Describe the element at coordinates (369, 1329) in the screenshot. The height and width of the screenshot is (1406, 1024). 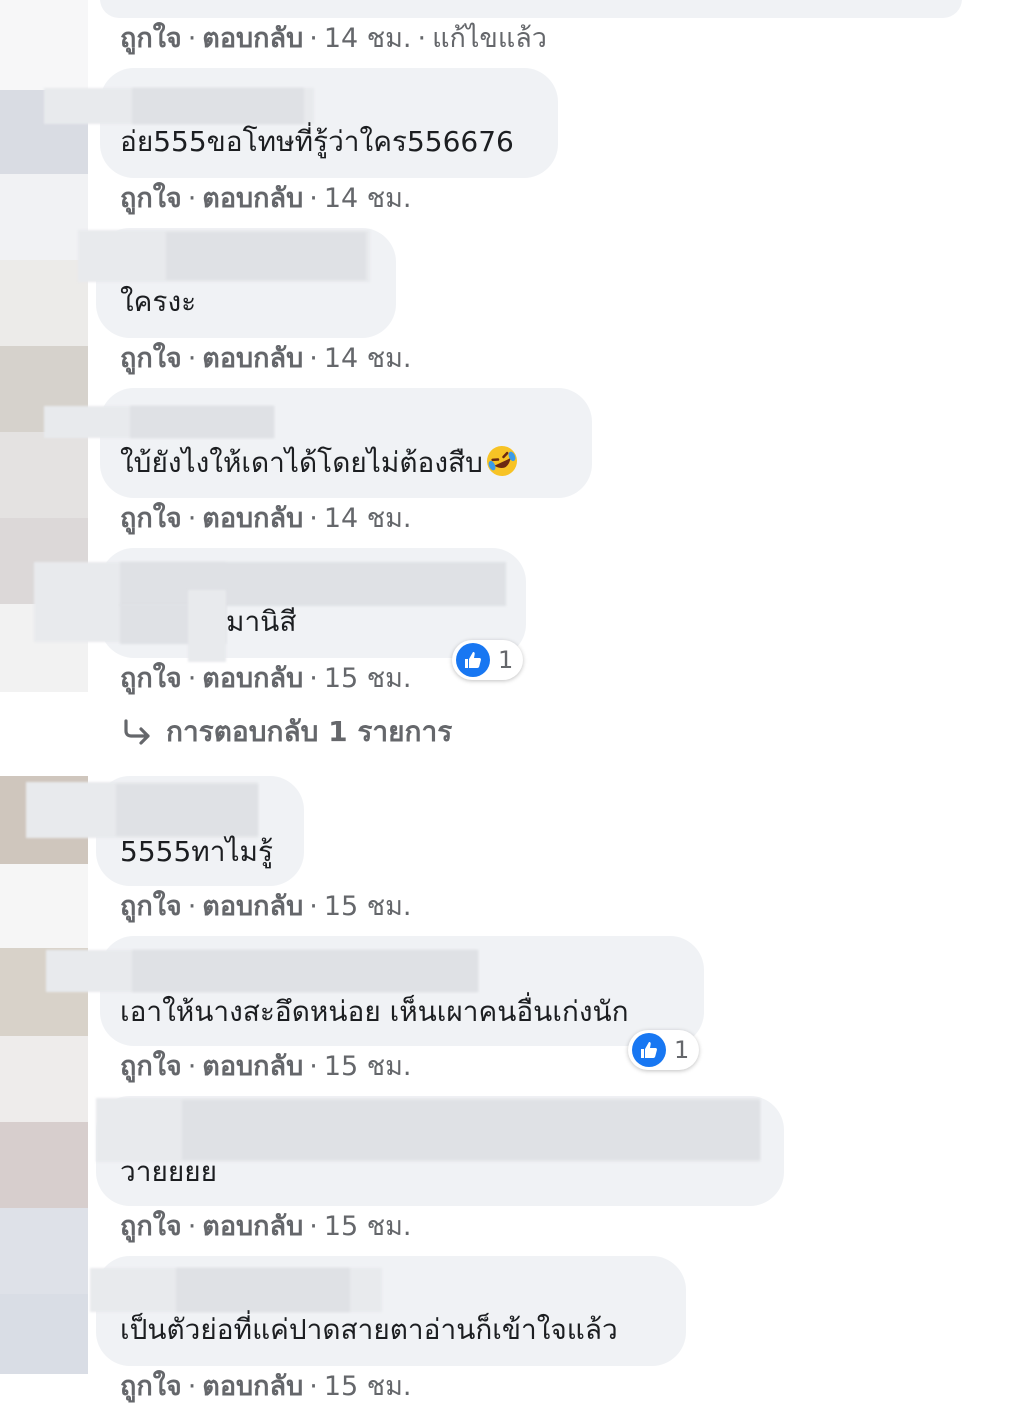
I see `comment-text: เป็นตัวย่อที่แค่ปาดสายตาอ่านก็เข้าใจแล้ว` at that location.